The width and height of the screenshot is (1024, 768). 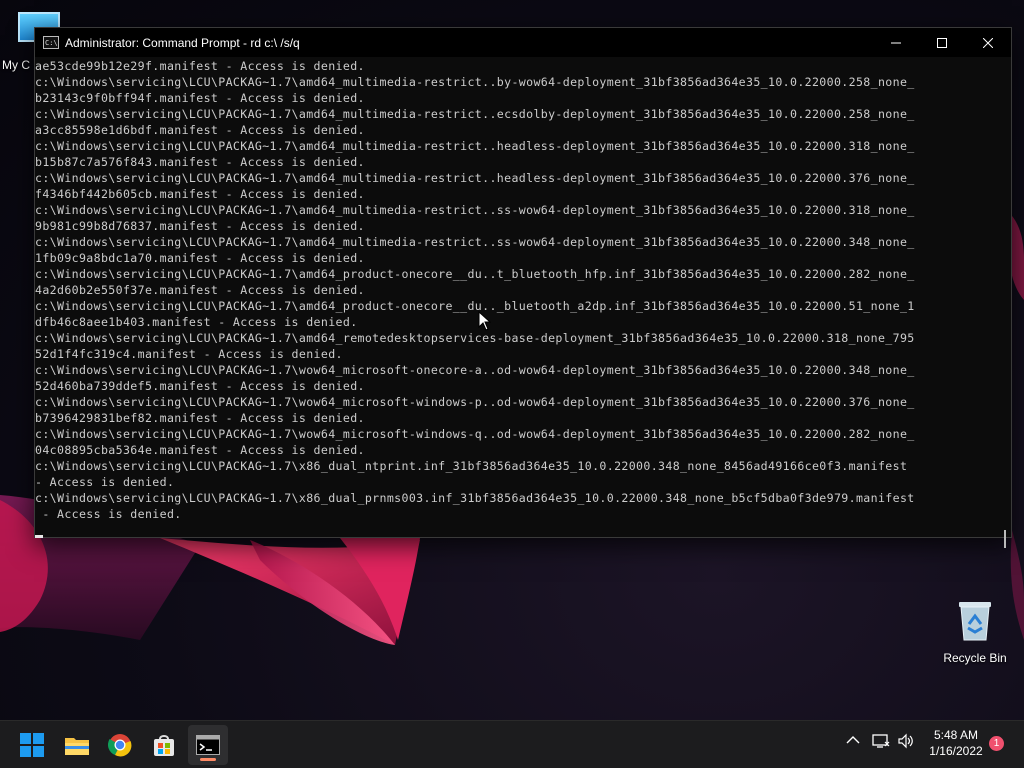 I want to click on this-pc-label: My C, so click(x=16, y=65).